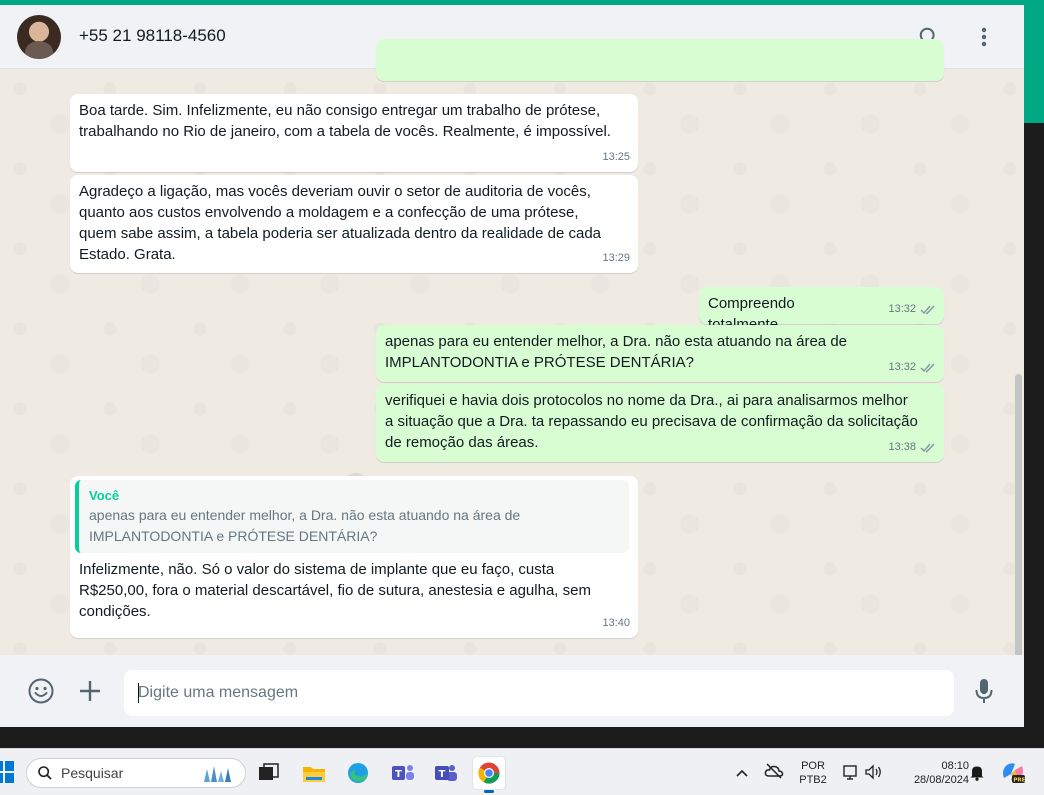 The image size is (1044, 795). Describe the element at coordinates (821, 310) in the screenshot. I see `message-outgoing: Compreendo totalmente 13:32` at that location.